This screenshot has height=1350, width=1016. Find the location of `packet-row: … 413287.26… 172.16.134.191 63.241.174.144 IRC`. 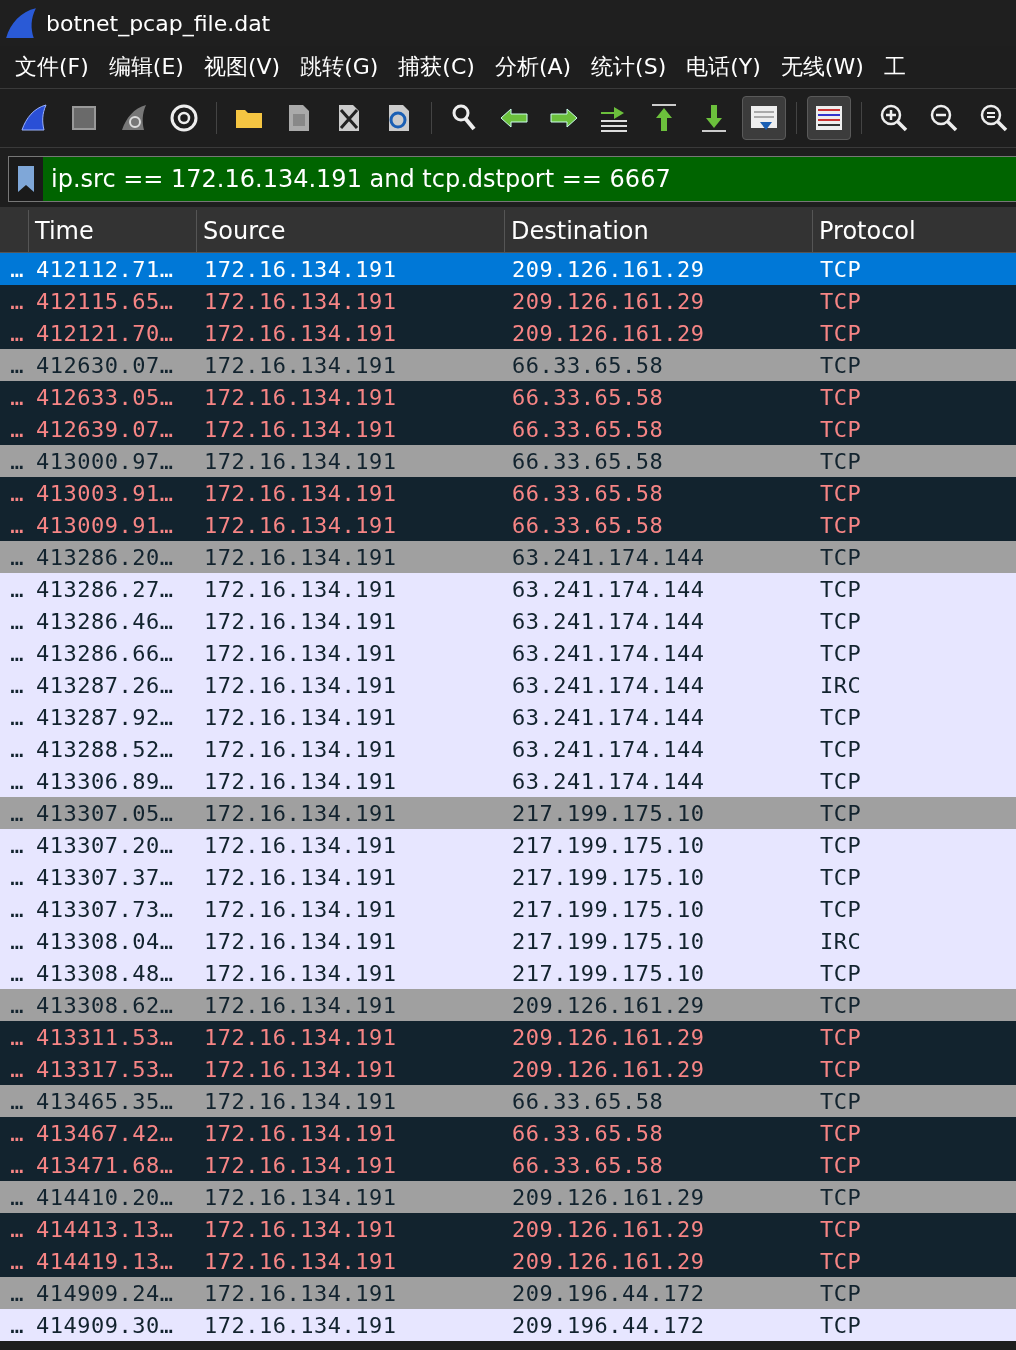

packet-row: … 413287.26… 172.16.134.191 63.241.174.144 IRC is located at coordinates (508, 685).